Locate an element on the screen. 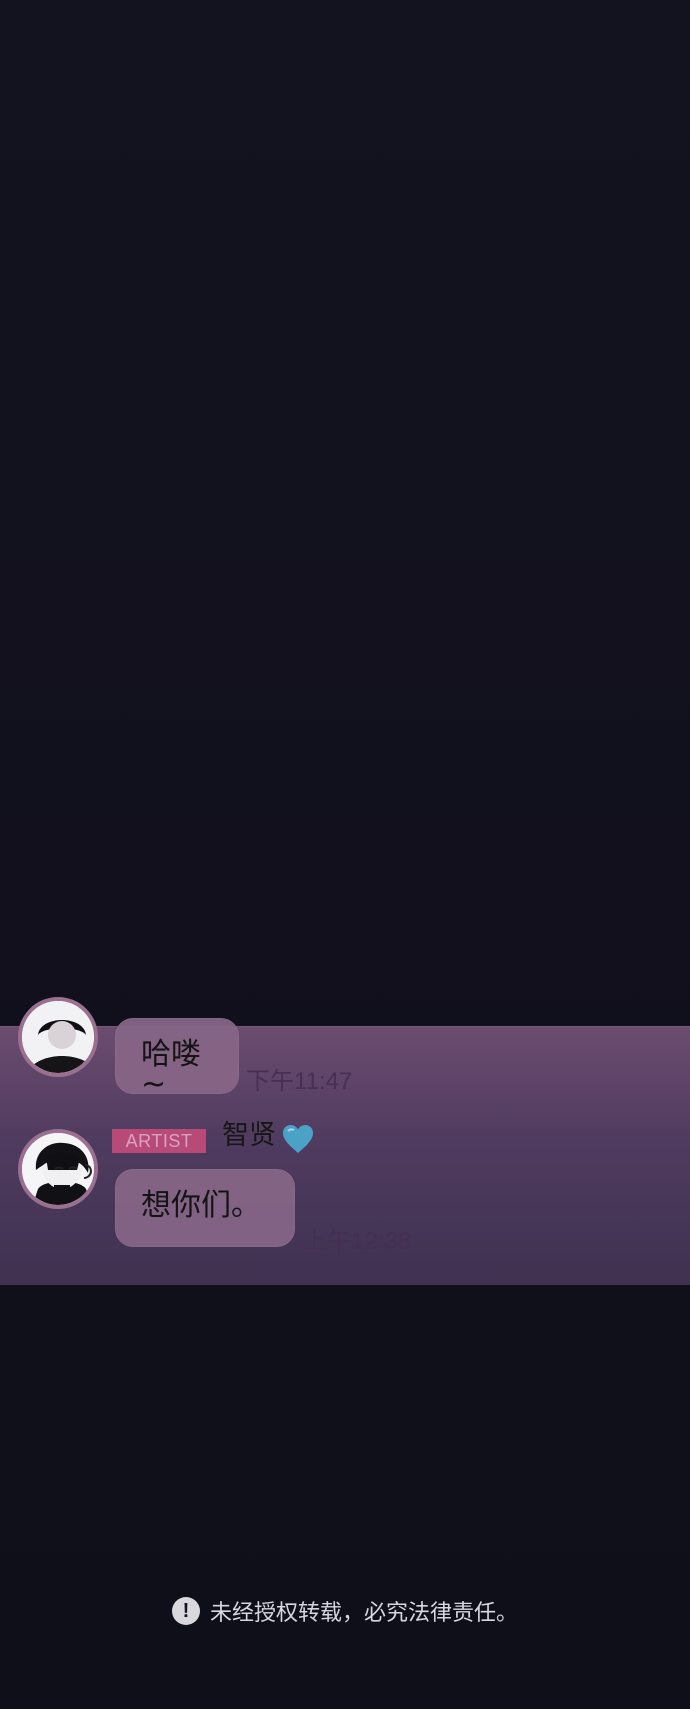 This screenshot has width=690, height=1709. message-bubble: 想你们。 is located at coordinates (205, 1208).